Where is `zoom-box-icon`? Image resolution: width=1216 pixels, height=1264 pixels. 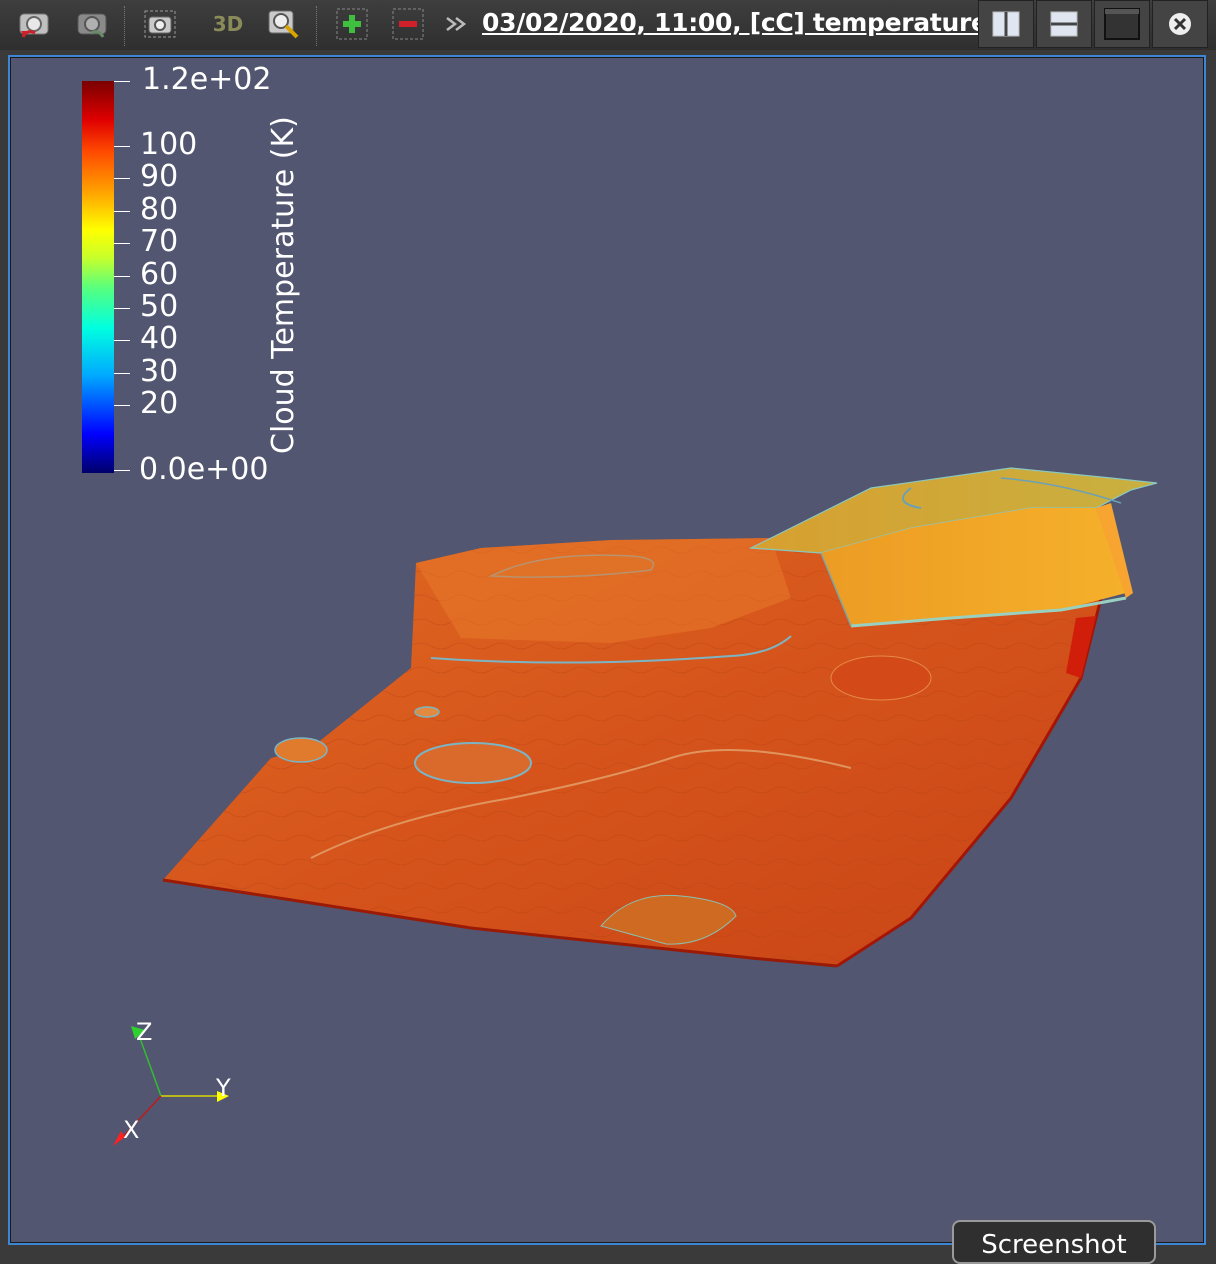
zoom-box-icon is located at coordinates (283, 24).